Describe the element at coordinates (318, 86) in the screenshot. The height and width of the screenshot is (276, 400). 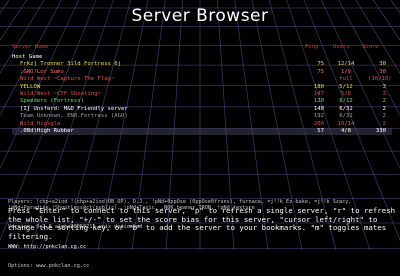
I see `server-ping: 180` at that location.